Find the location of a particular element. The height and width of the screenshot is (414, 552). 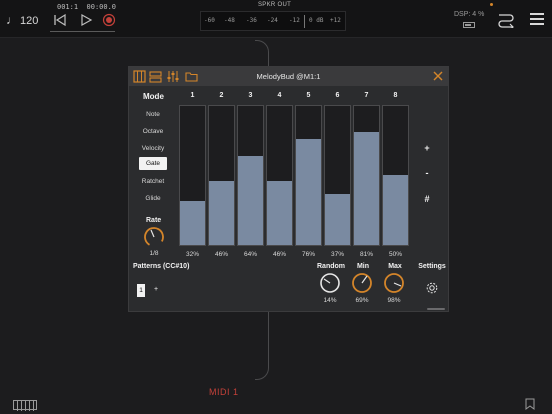

step-number: 5 is located at coordinates (308, 95).